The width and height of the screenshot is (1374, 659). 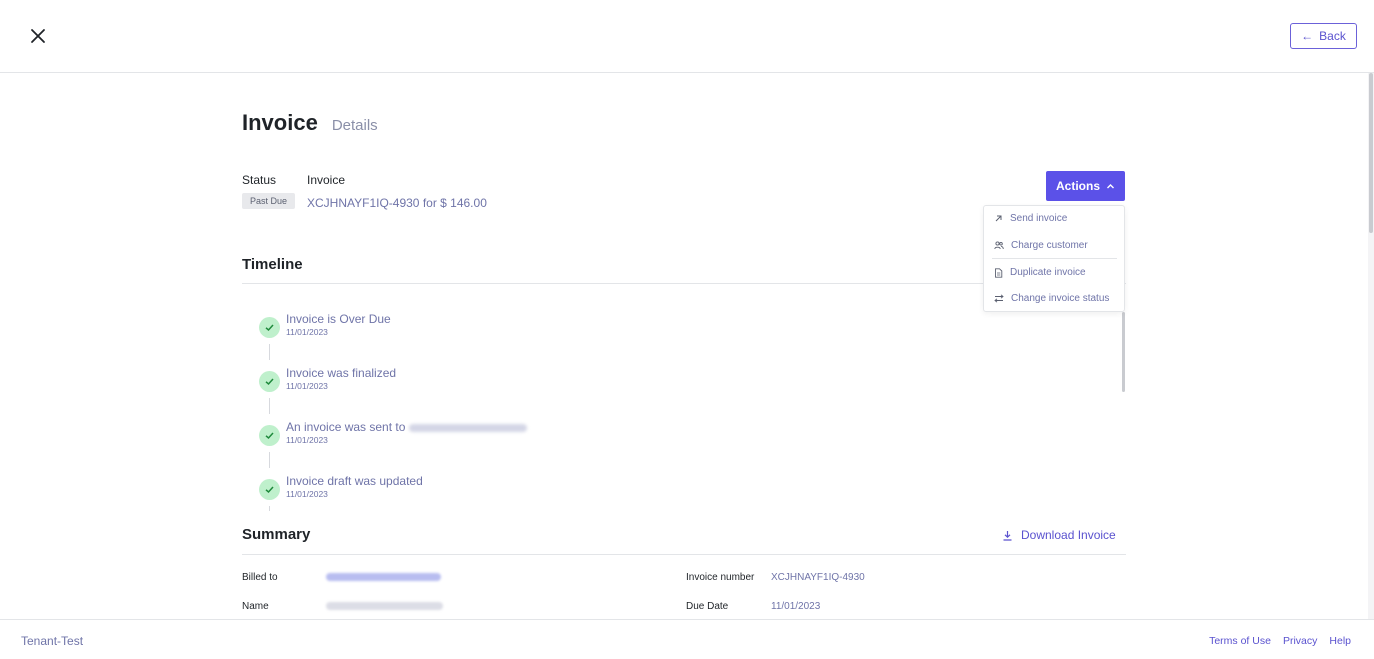 I want to click on due-date-label: Due Date, so click(x=707, y=606).